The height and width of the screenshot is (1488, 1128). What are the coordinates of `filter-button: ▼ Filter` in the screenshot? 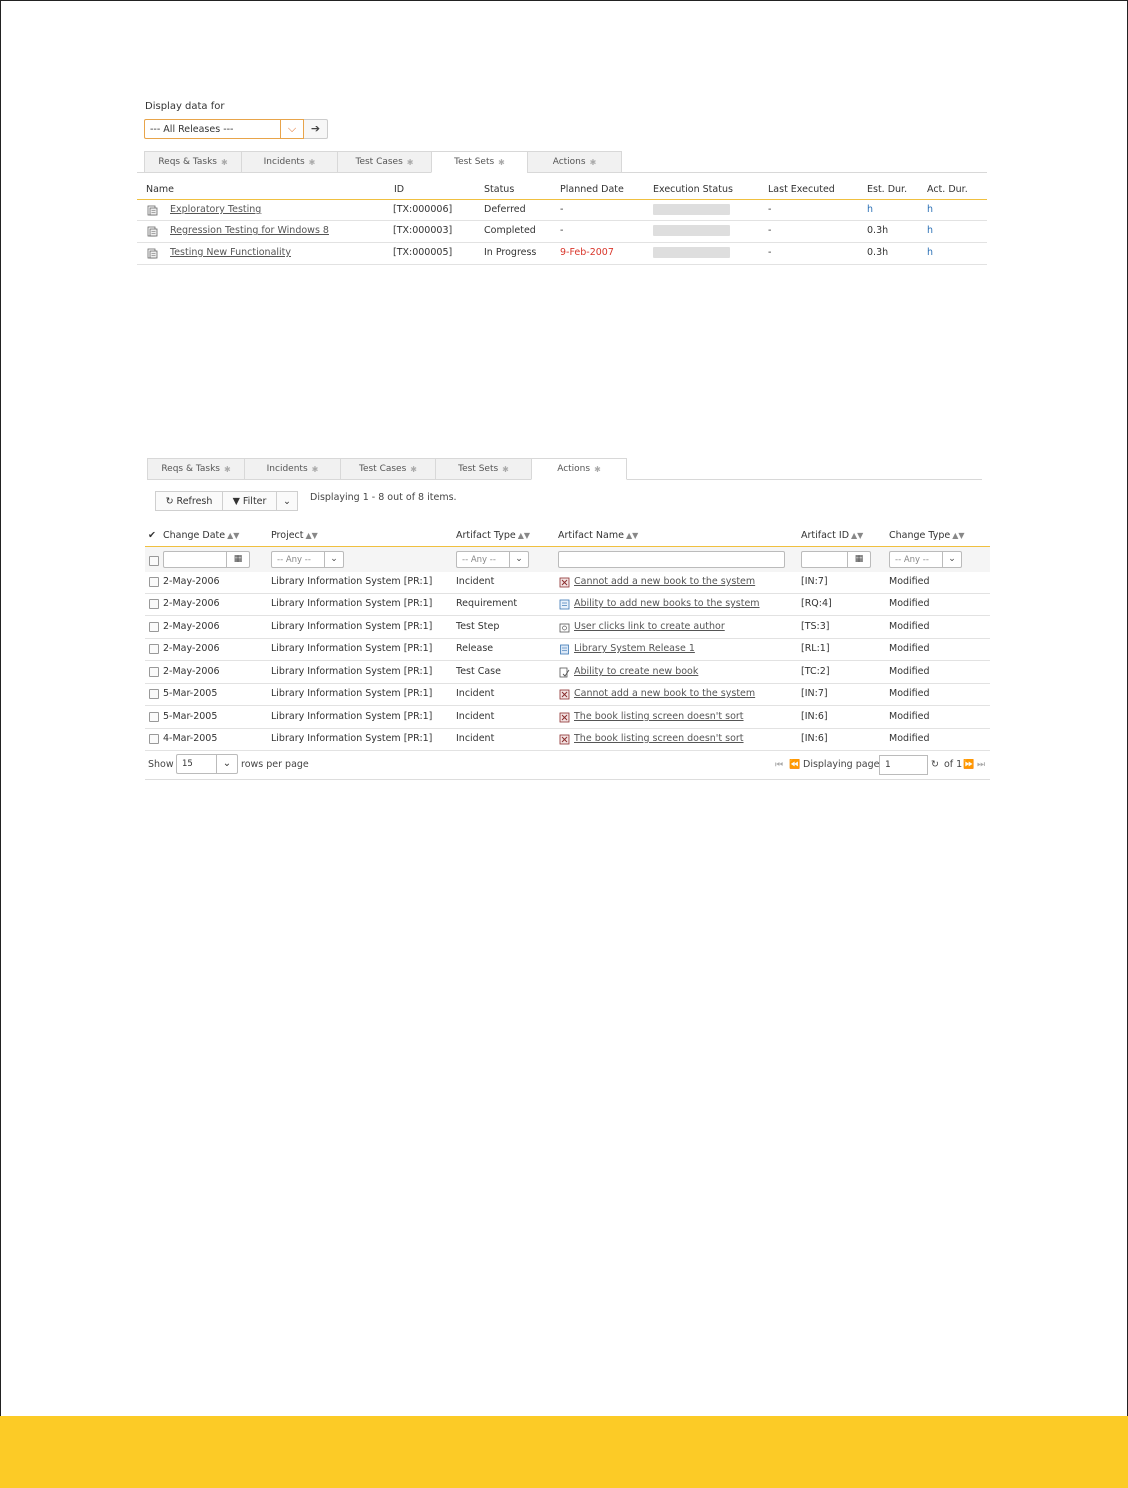 It's located at (250, 501).